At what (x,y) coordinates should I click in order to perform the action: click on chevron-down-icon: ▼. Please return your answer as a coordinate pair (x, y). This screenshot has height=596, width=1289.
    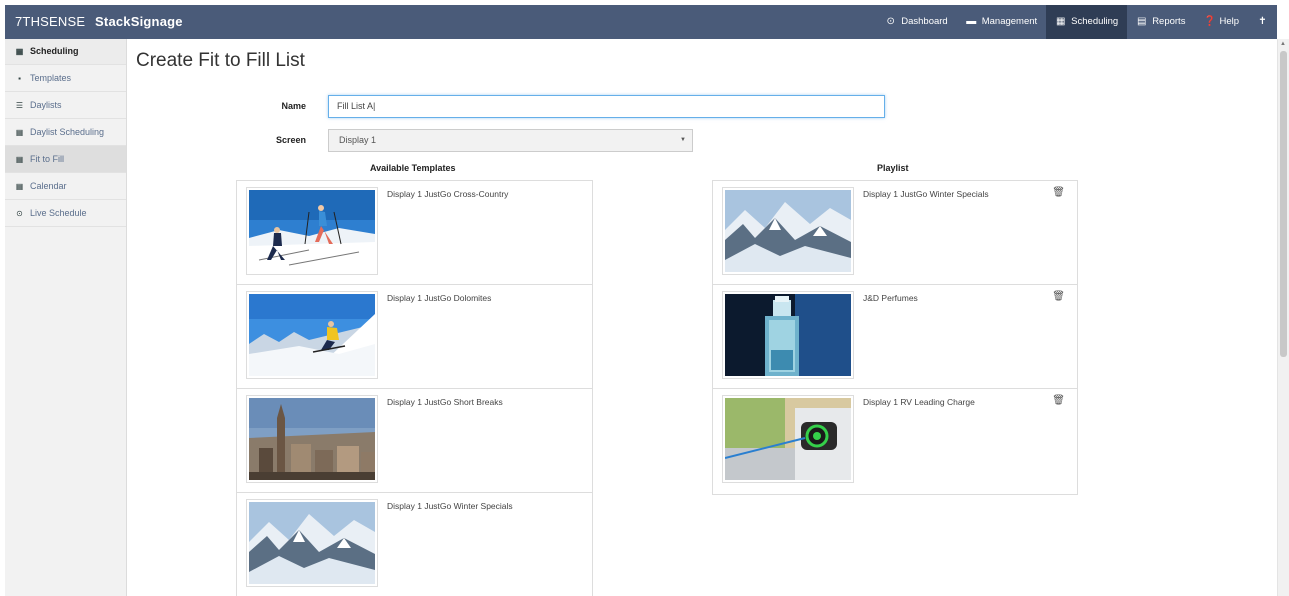
    Looking at the image, I should click on (683, 140).